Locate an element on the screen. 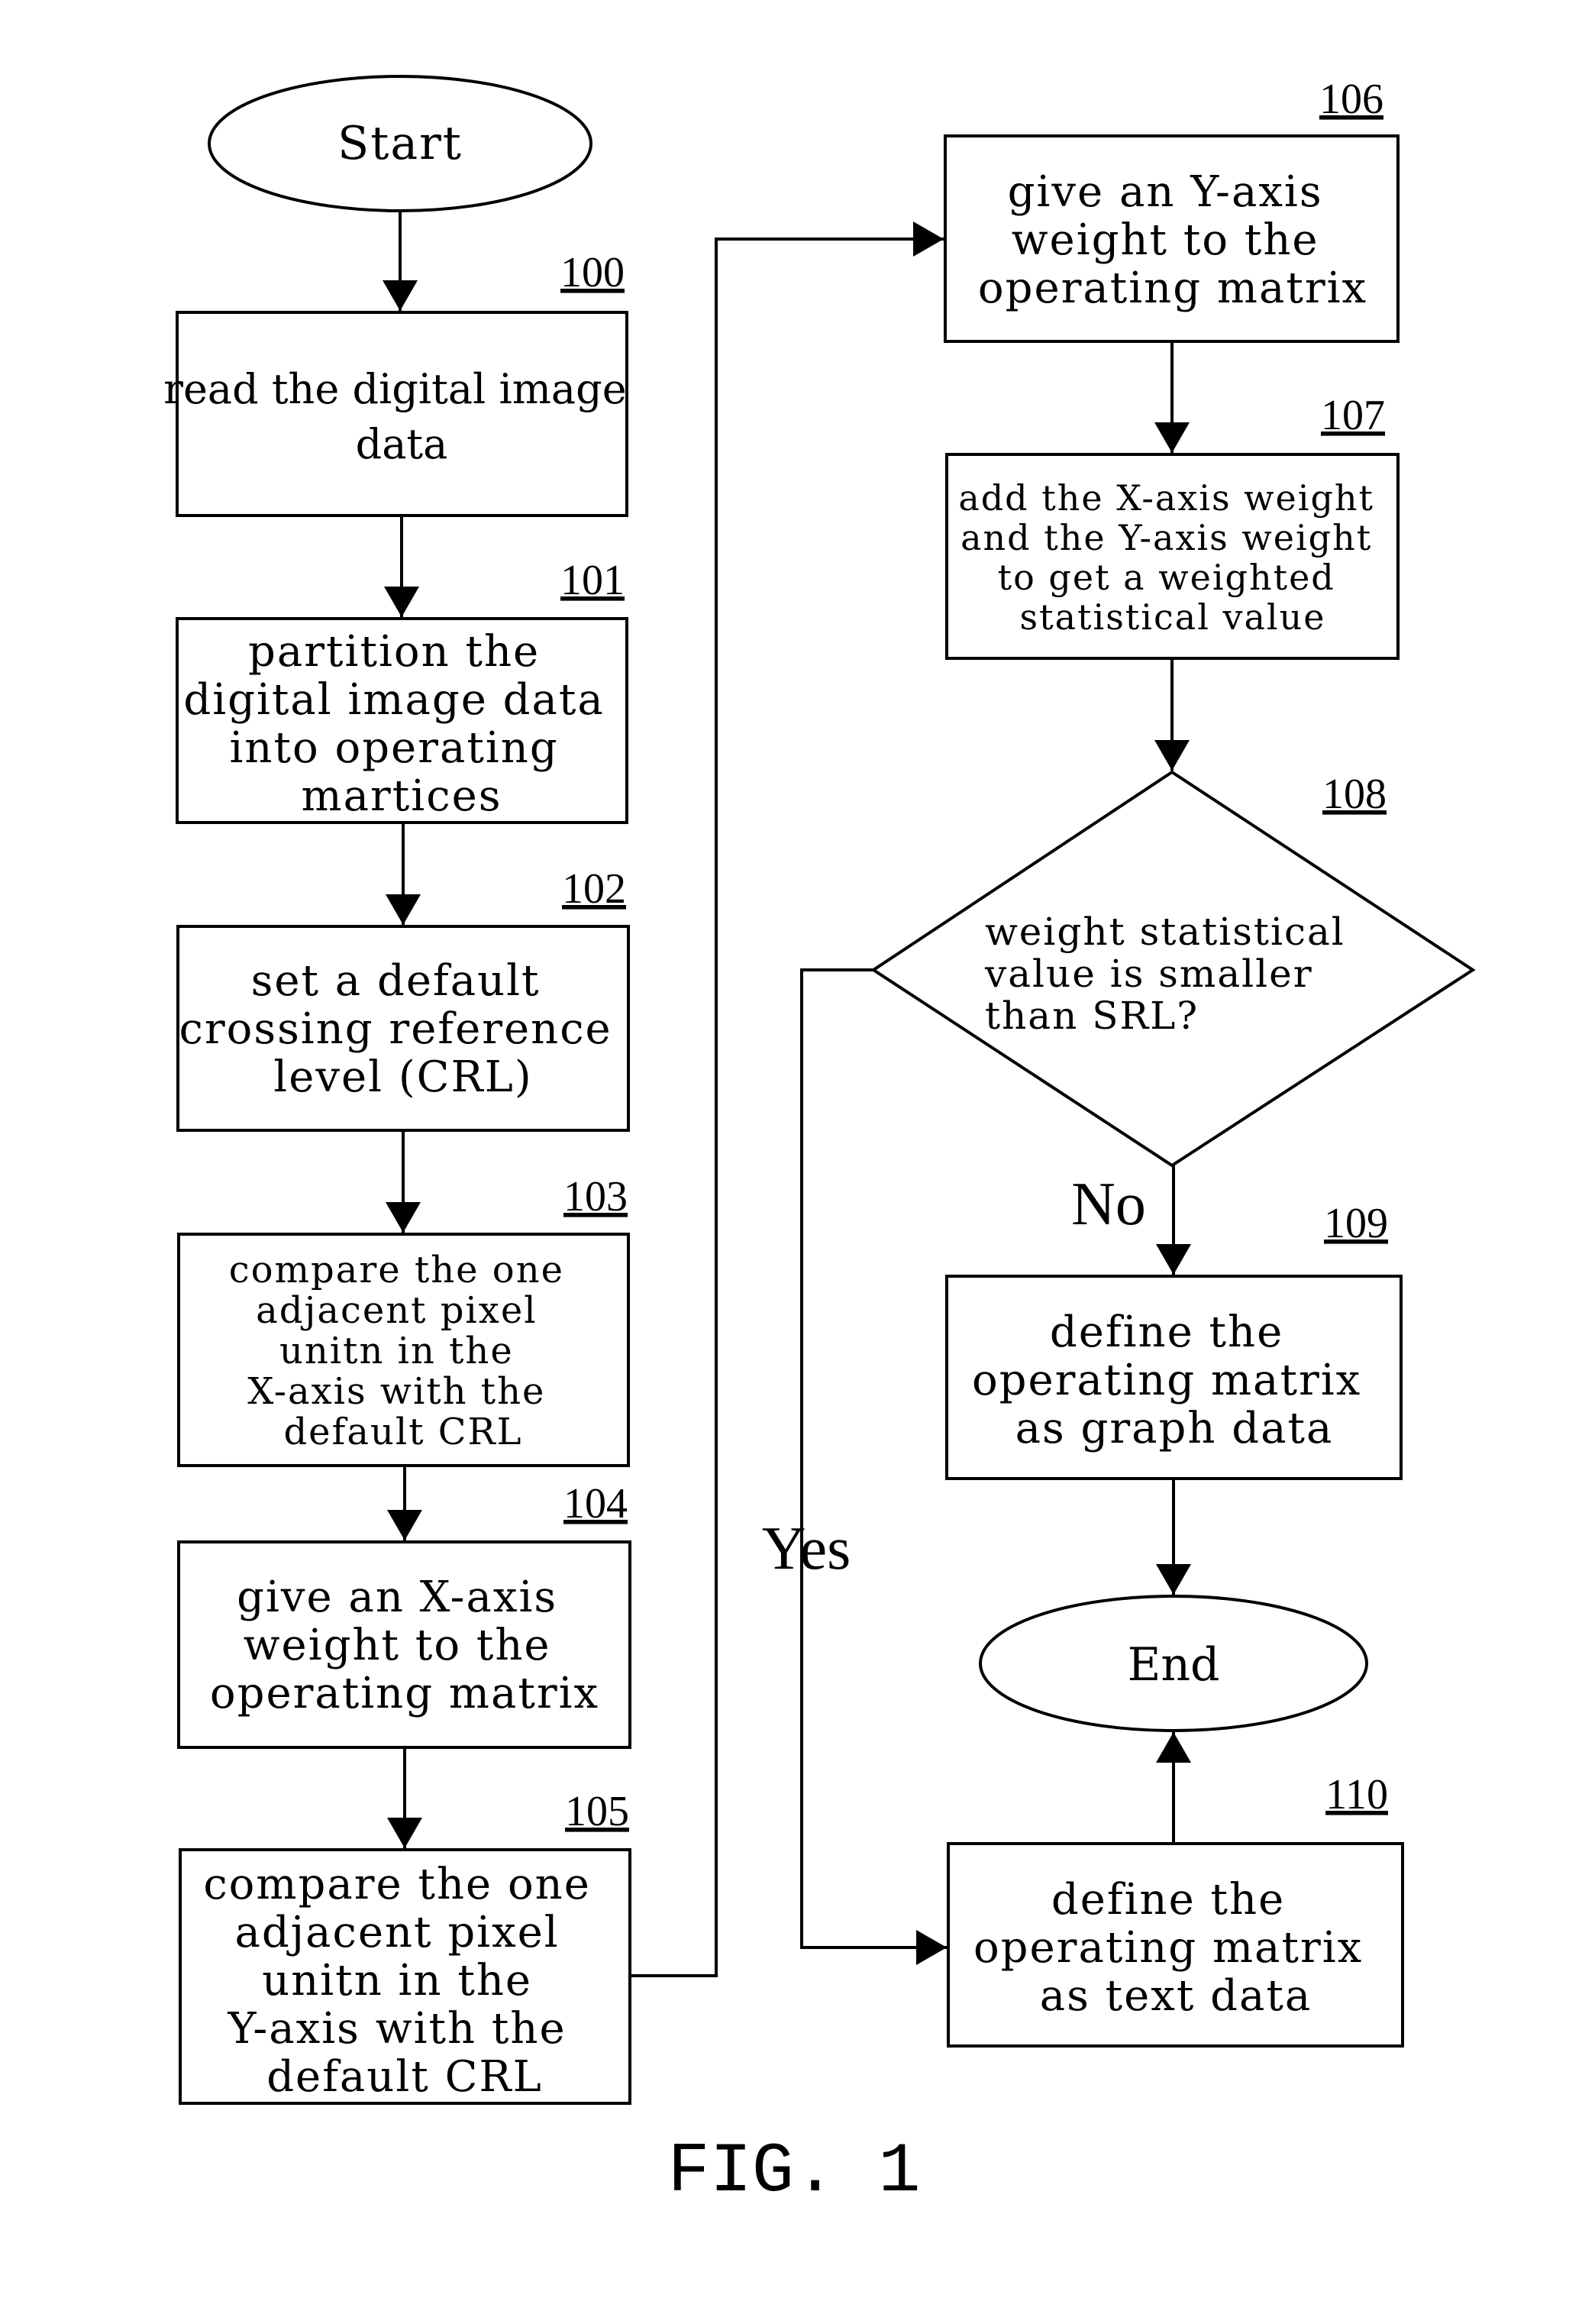 This screenshot has width=1582, height=2324. step-100-box: read the digital image data is located at coordinates (395, 414).